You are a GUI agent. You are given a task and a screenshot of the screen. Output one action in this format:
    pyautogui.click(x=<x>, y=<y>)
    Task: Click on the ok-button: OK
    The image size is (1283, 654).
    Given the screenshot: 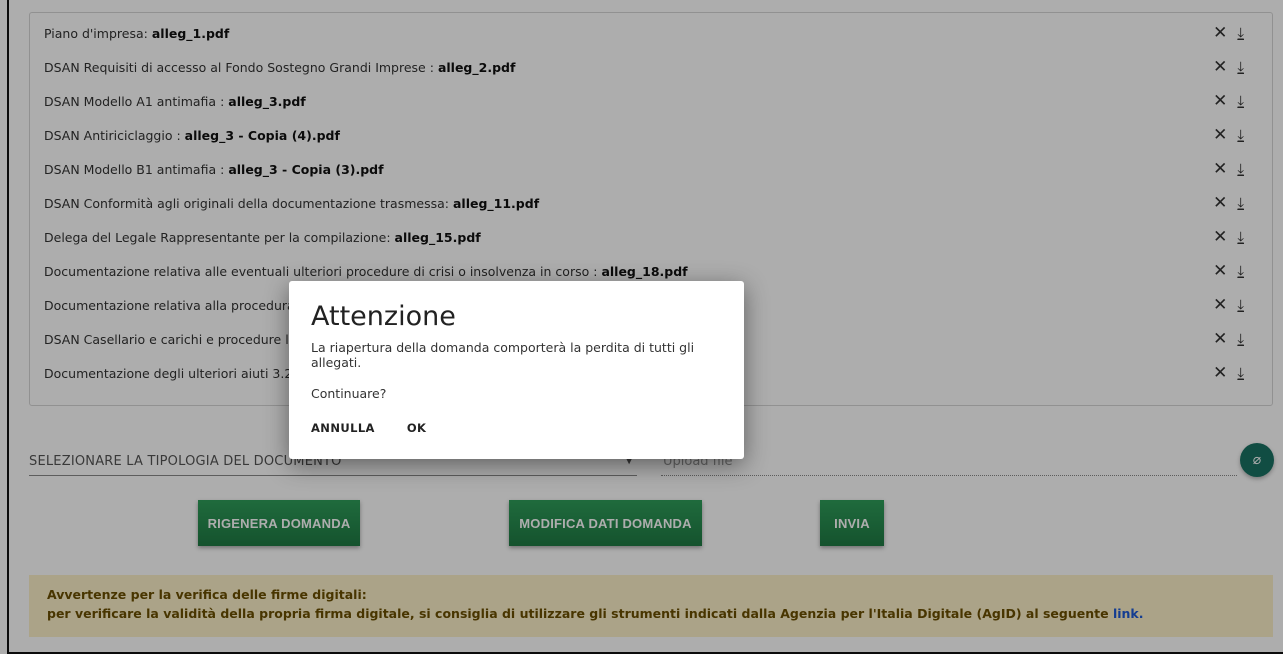 What is the action you would take?
    pyautogui.click(x=417, y=428)
    